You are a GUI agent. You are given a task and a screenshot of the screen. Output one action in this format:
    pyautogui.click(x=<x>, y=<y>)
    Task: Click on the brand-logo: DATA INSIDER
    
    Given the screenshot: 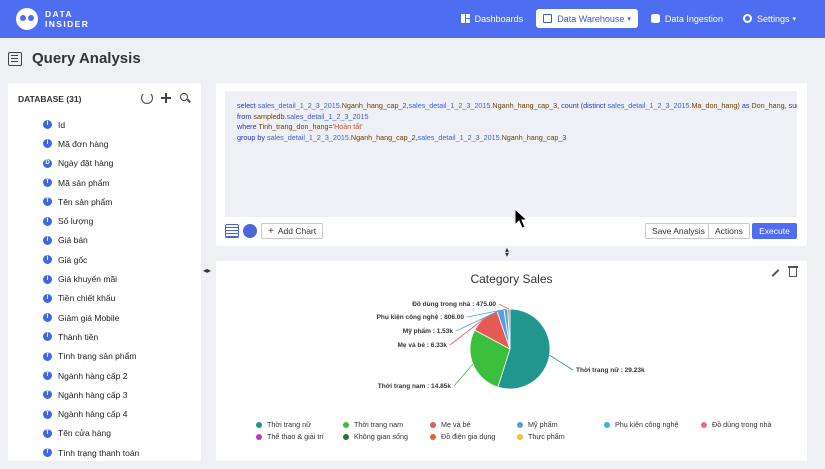 What is the action you would take?
    pyautogui.click(x=52, y=19)
    